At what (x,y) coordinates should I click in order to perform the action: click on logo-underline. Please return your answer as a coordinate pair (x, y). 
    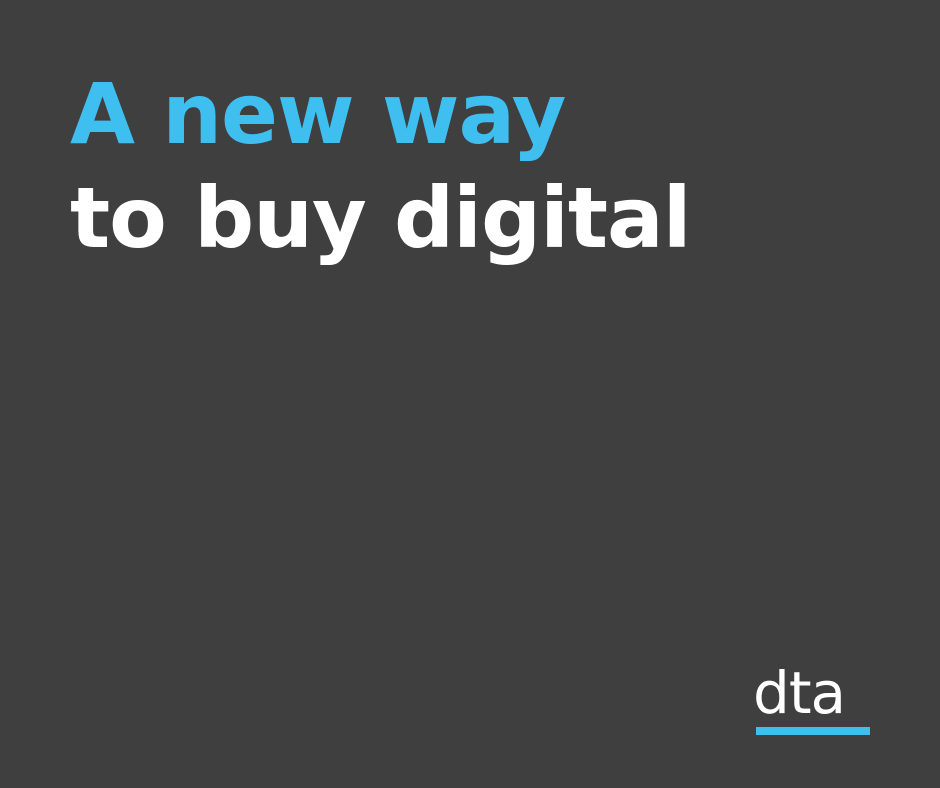
    Looking at the image, I should click on (813, 731).